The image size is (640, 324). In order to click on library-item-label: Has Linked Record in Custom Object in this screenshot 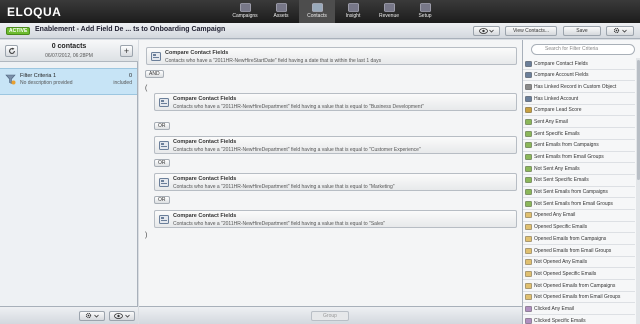, I will do `click(575, 86)`.